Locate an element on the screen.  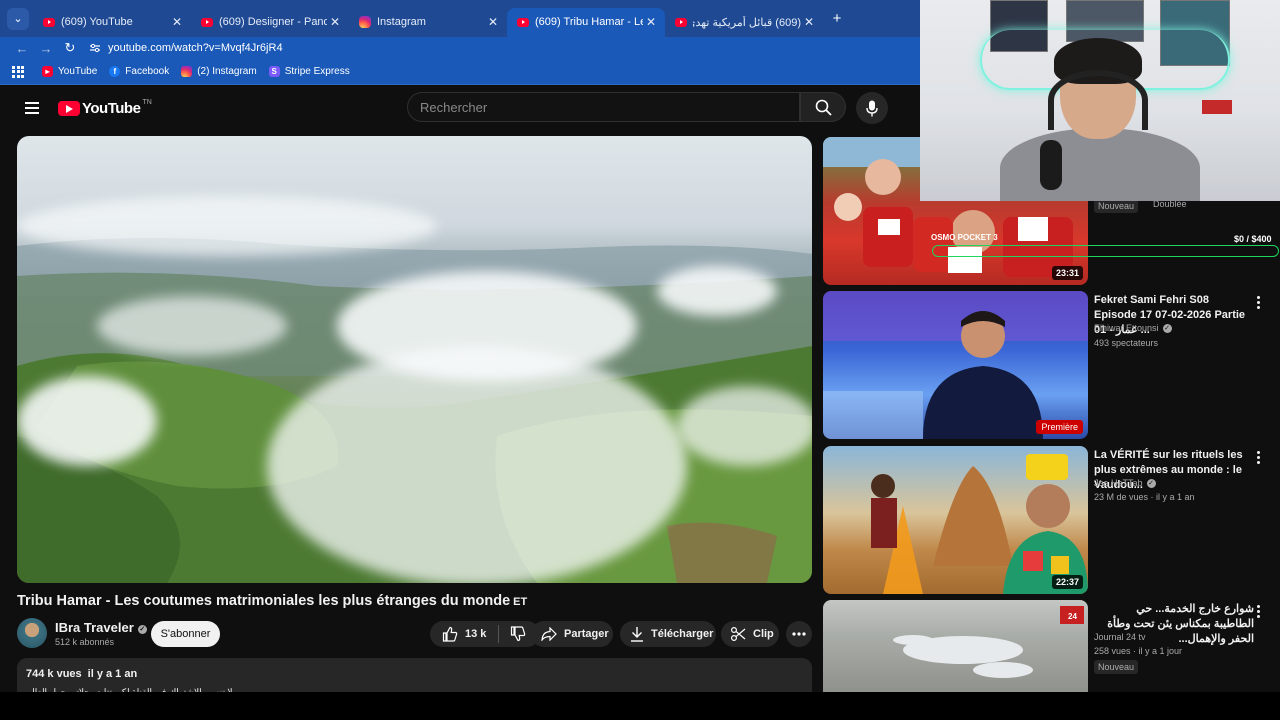
goal-amount: $0 / $400 is located at coordinates (1253, 239).